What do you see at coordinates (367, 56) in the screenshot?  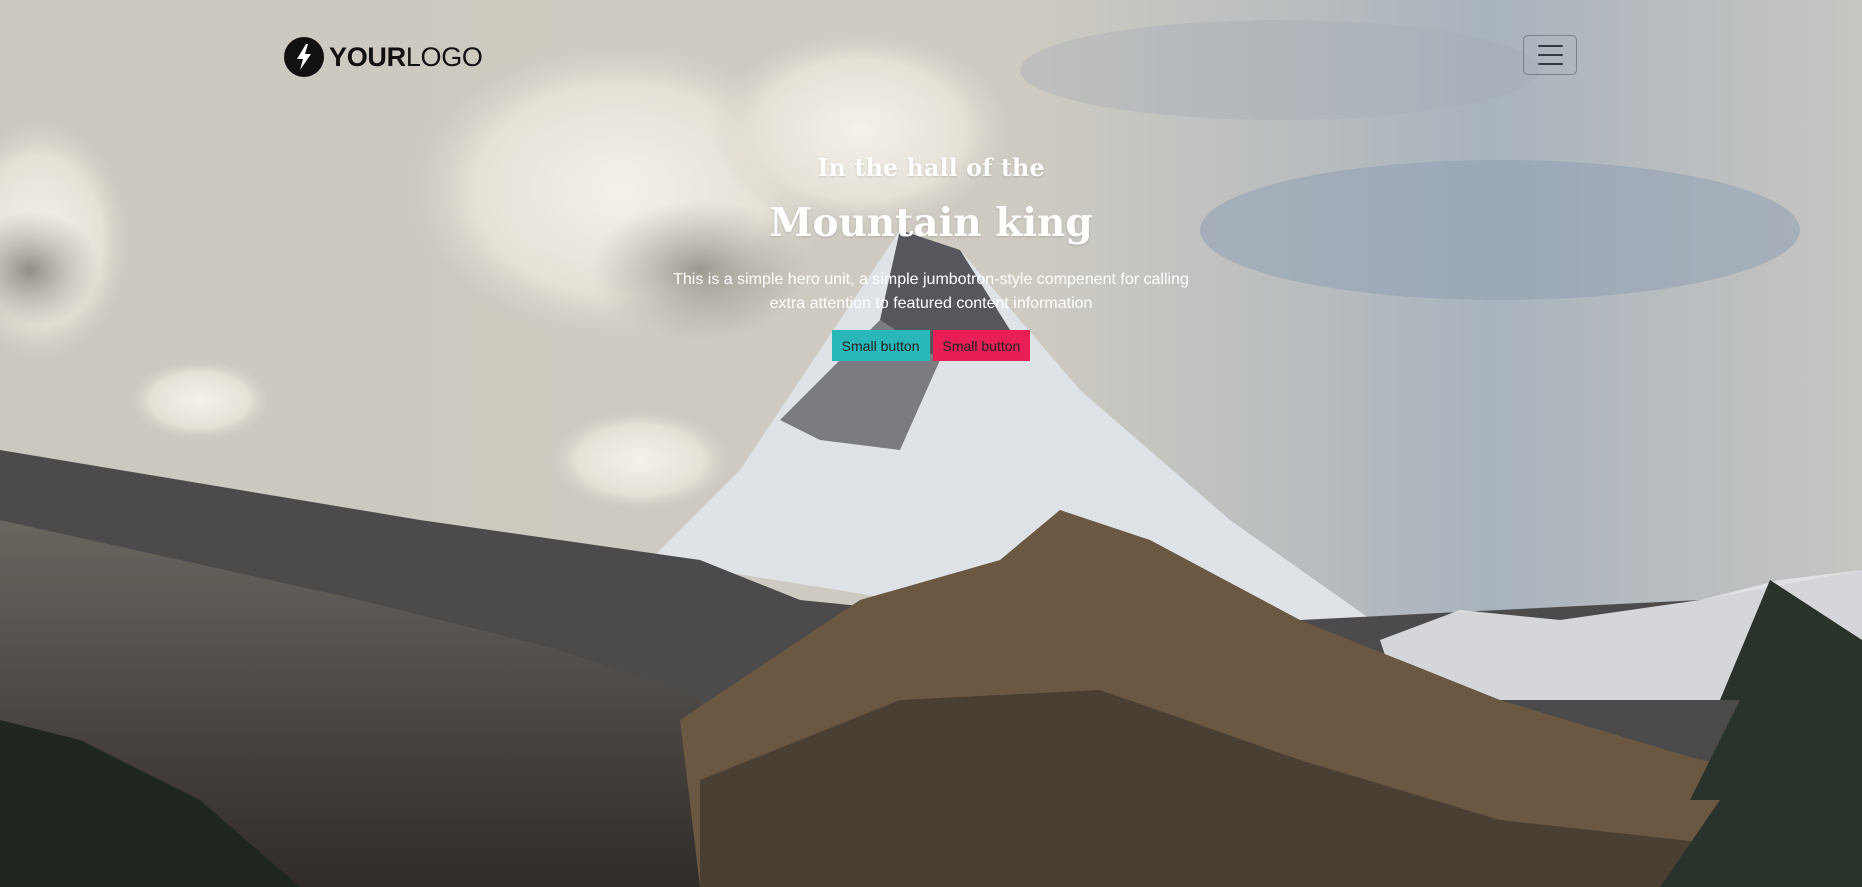 I see `logo-text-strong: YOUR` at bounding box center [367, 56].